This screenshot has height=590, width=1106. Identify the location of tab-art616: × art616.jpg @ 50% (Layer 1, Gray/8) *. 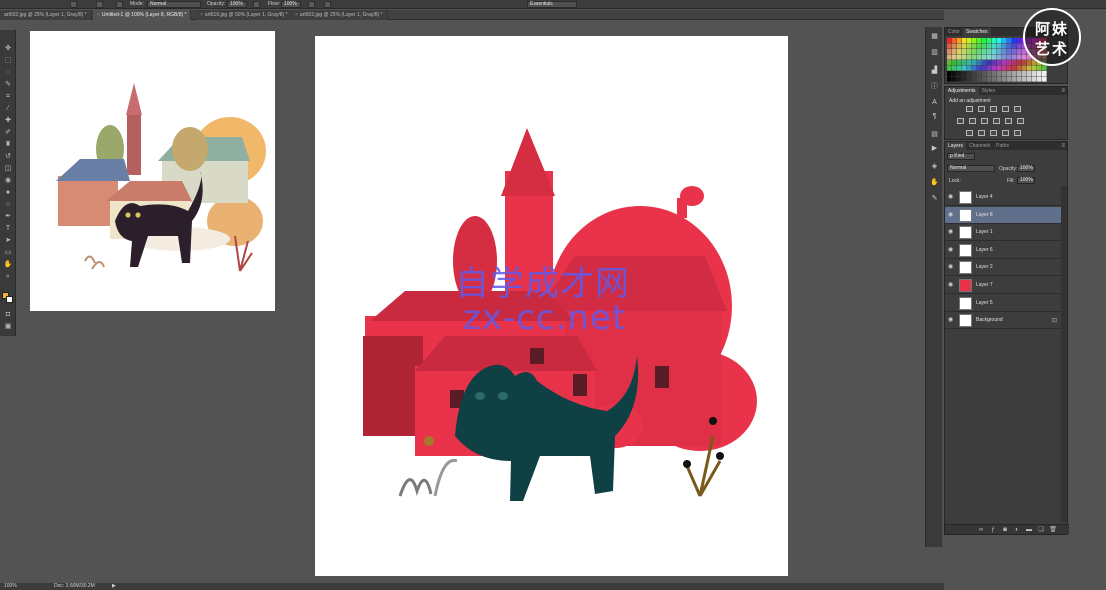
(244, 15).